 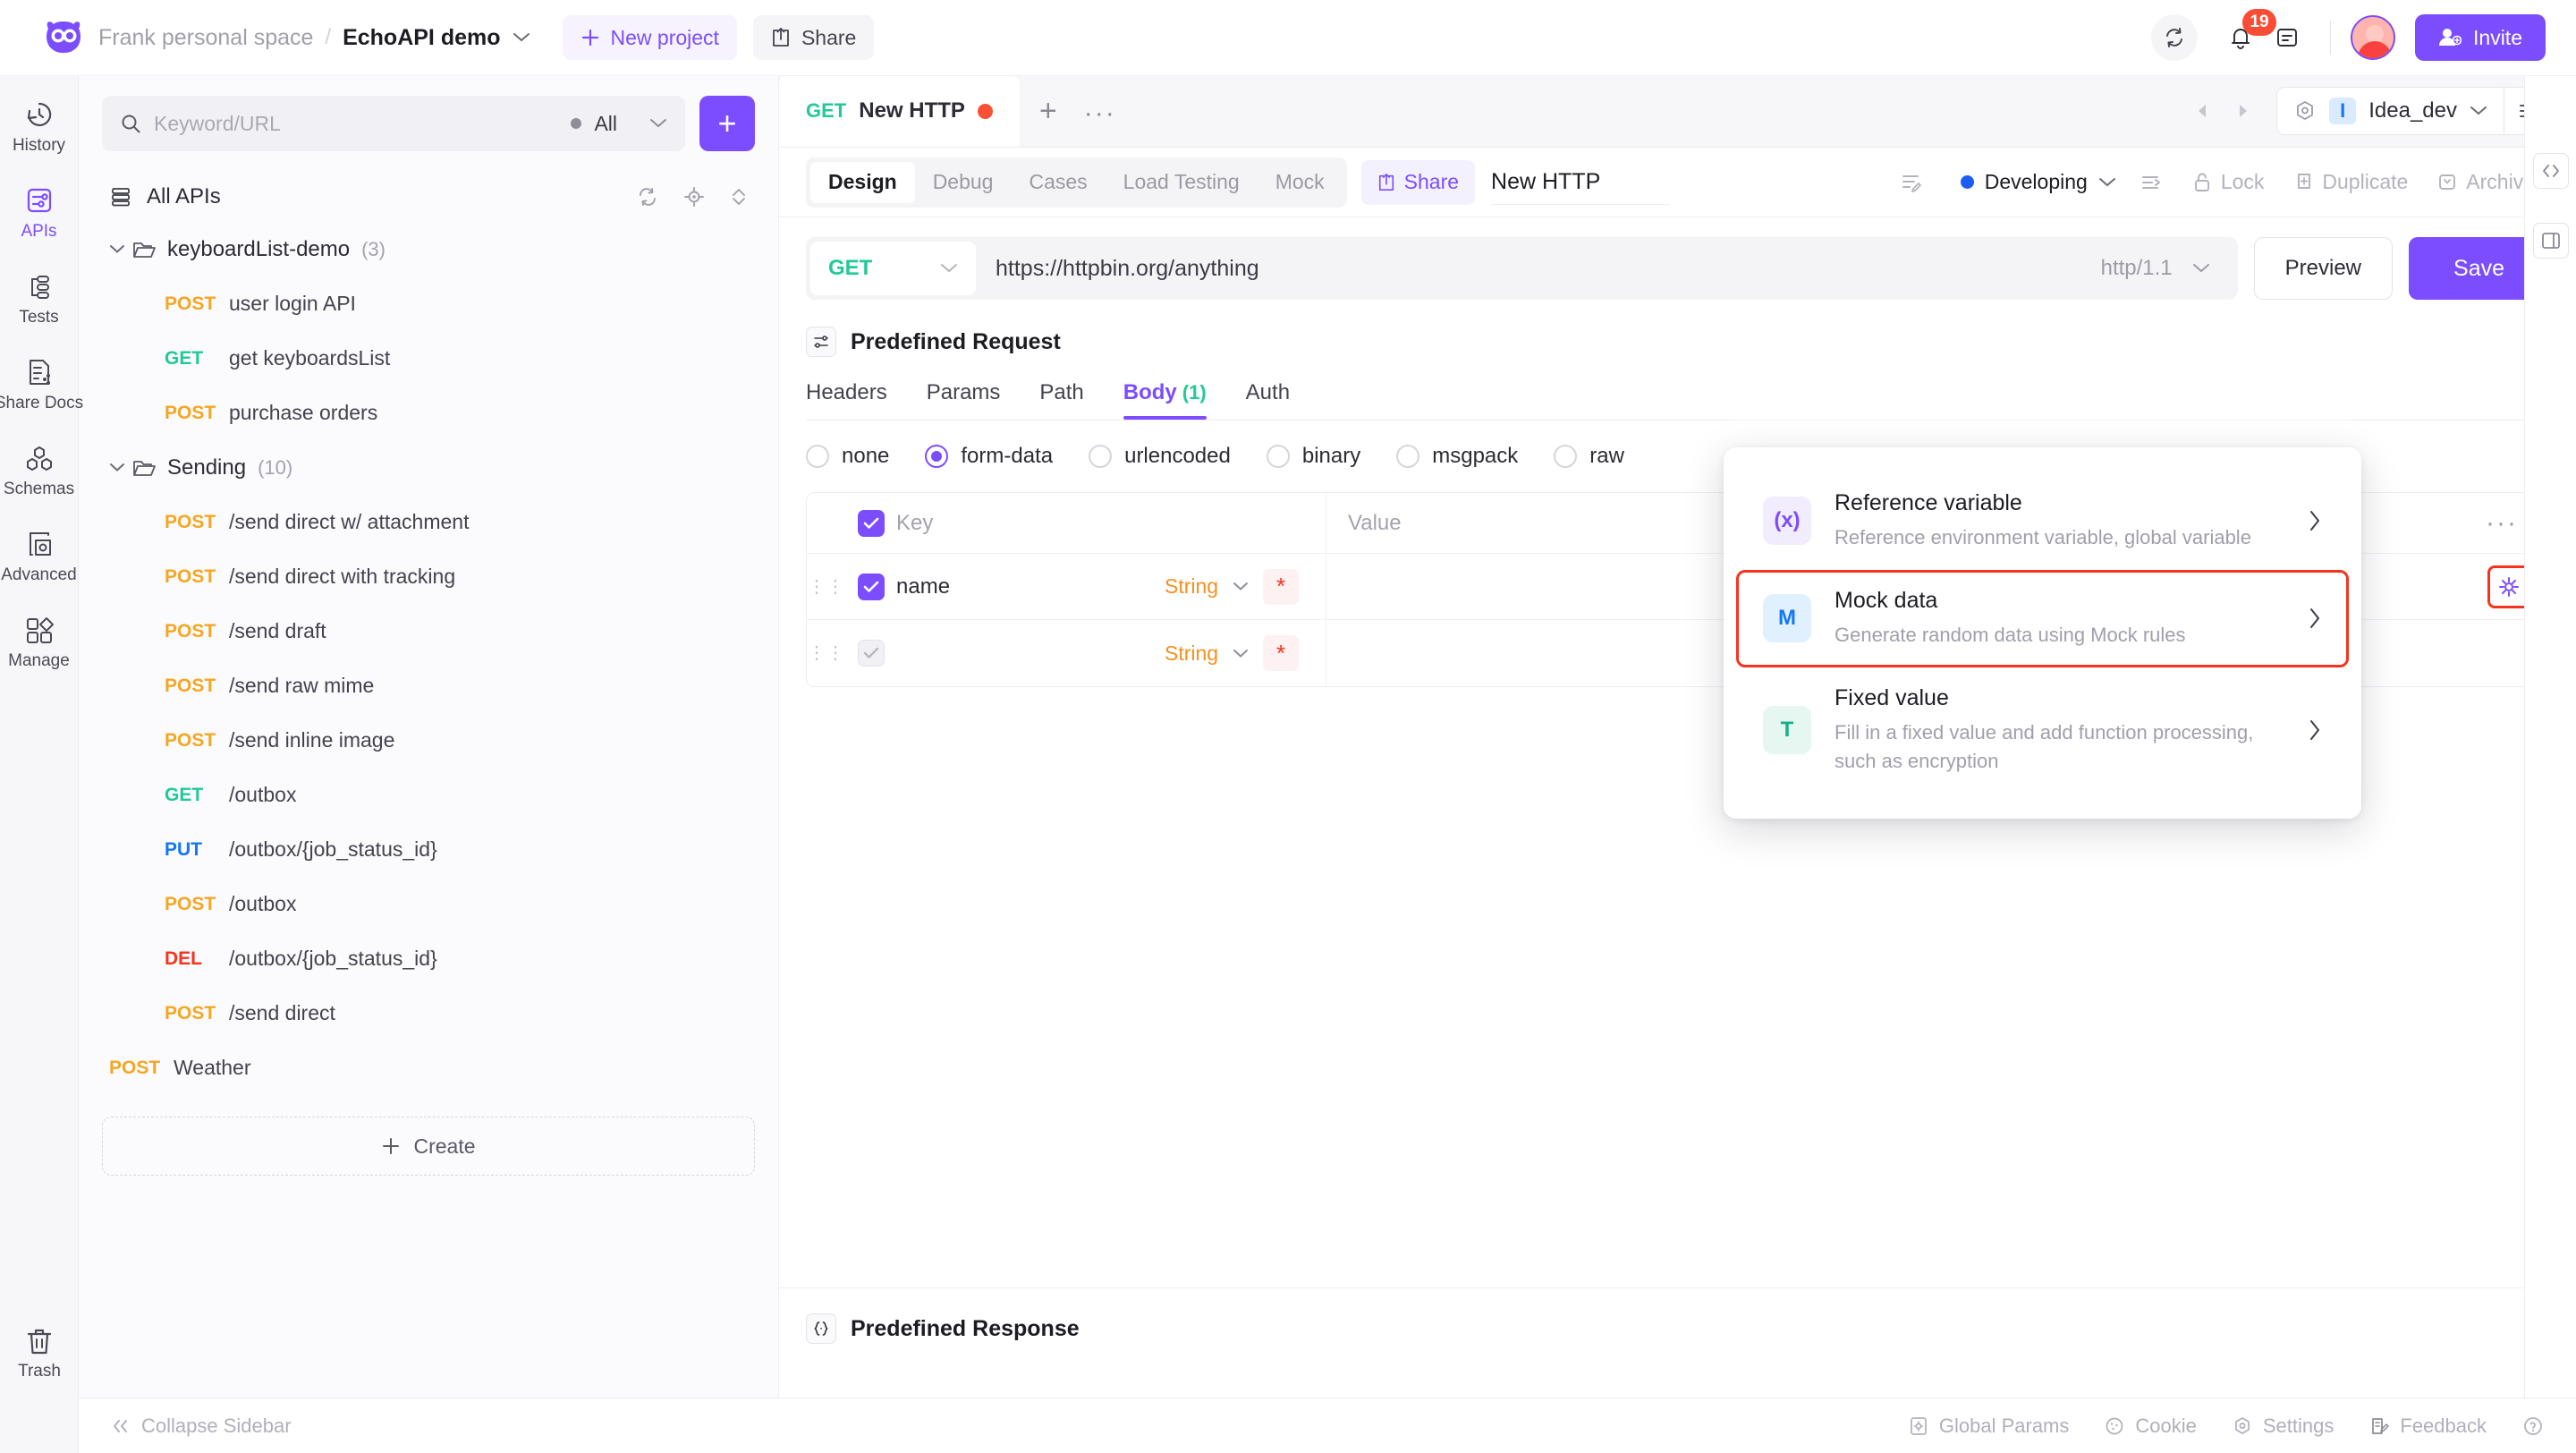 What do you see at coordinates (846, 400) in the screenshot?
I see `tab-headers: Headers` at bounding box center [846, 400].